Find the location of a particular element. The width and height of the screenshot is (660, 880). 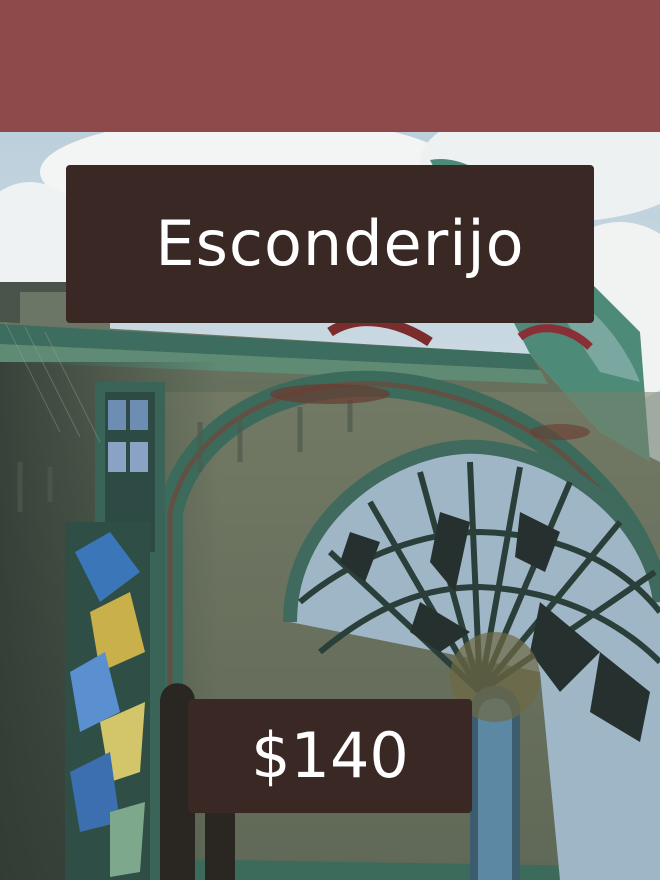

card-price: $140 is located at coordinates (330, 755).